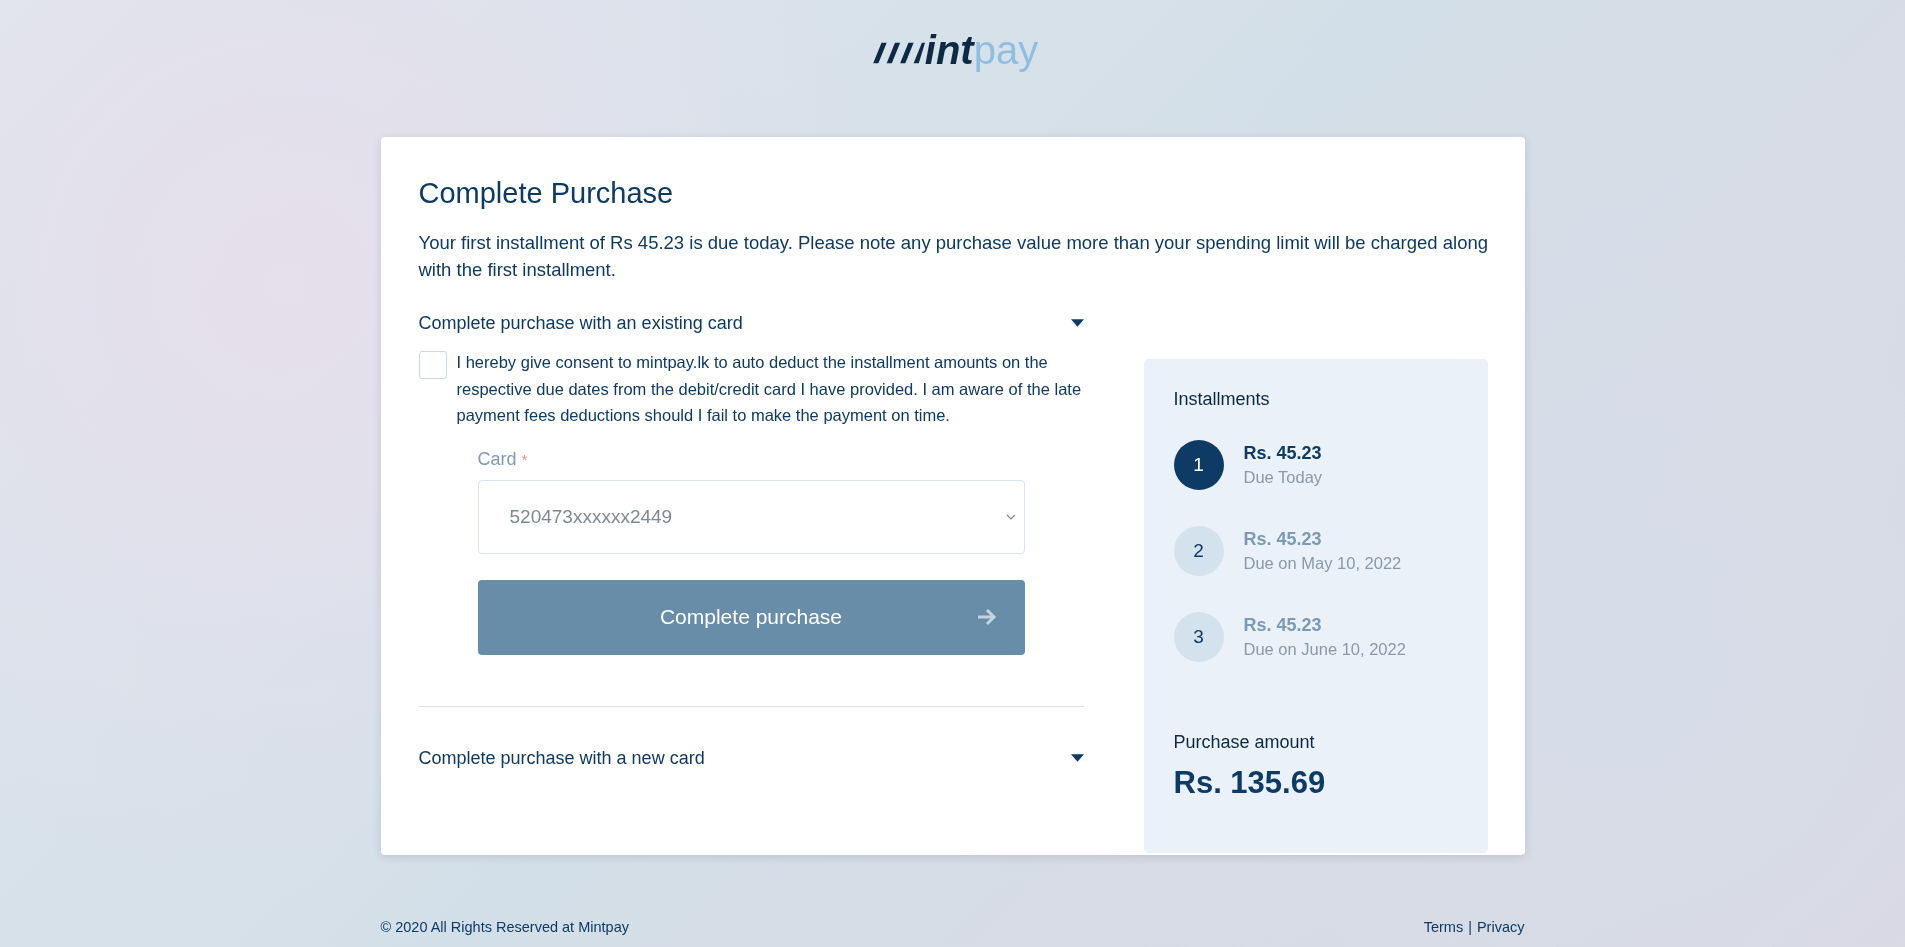 The image size is (1905, 947). What do you see at coordinates (751, 758) in the screenshot?
I see `accordion-header: Complete purchase with a new card` at bounding box center [751, 758].